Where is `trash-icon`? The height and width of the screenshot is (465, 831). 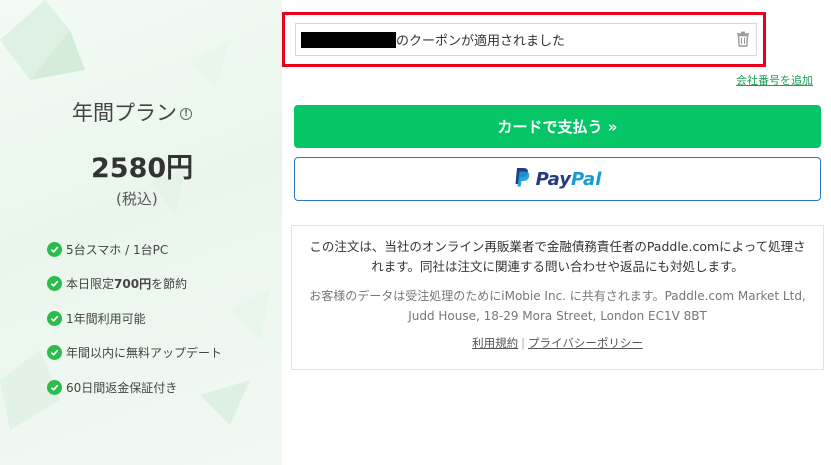 trash-icon is located at coordinates (743, 41).